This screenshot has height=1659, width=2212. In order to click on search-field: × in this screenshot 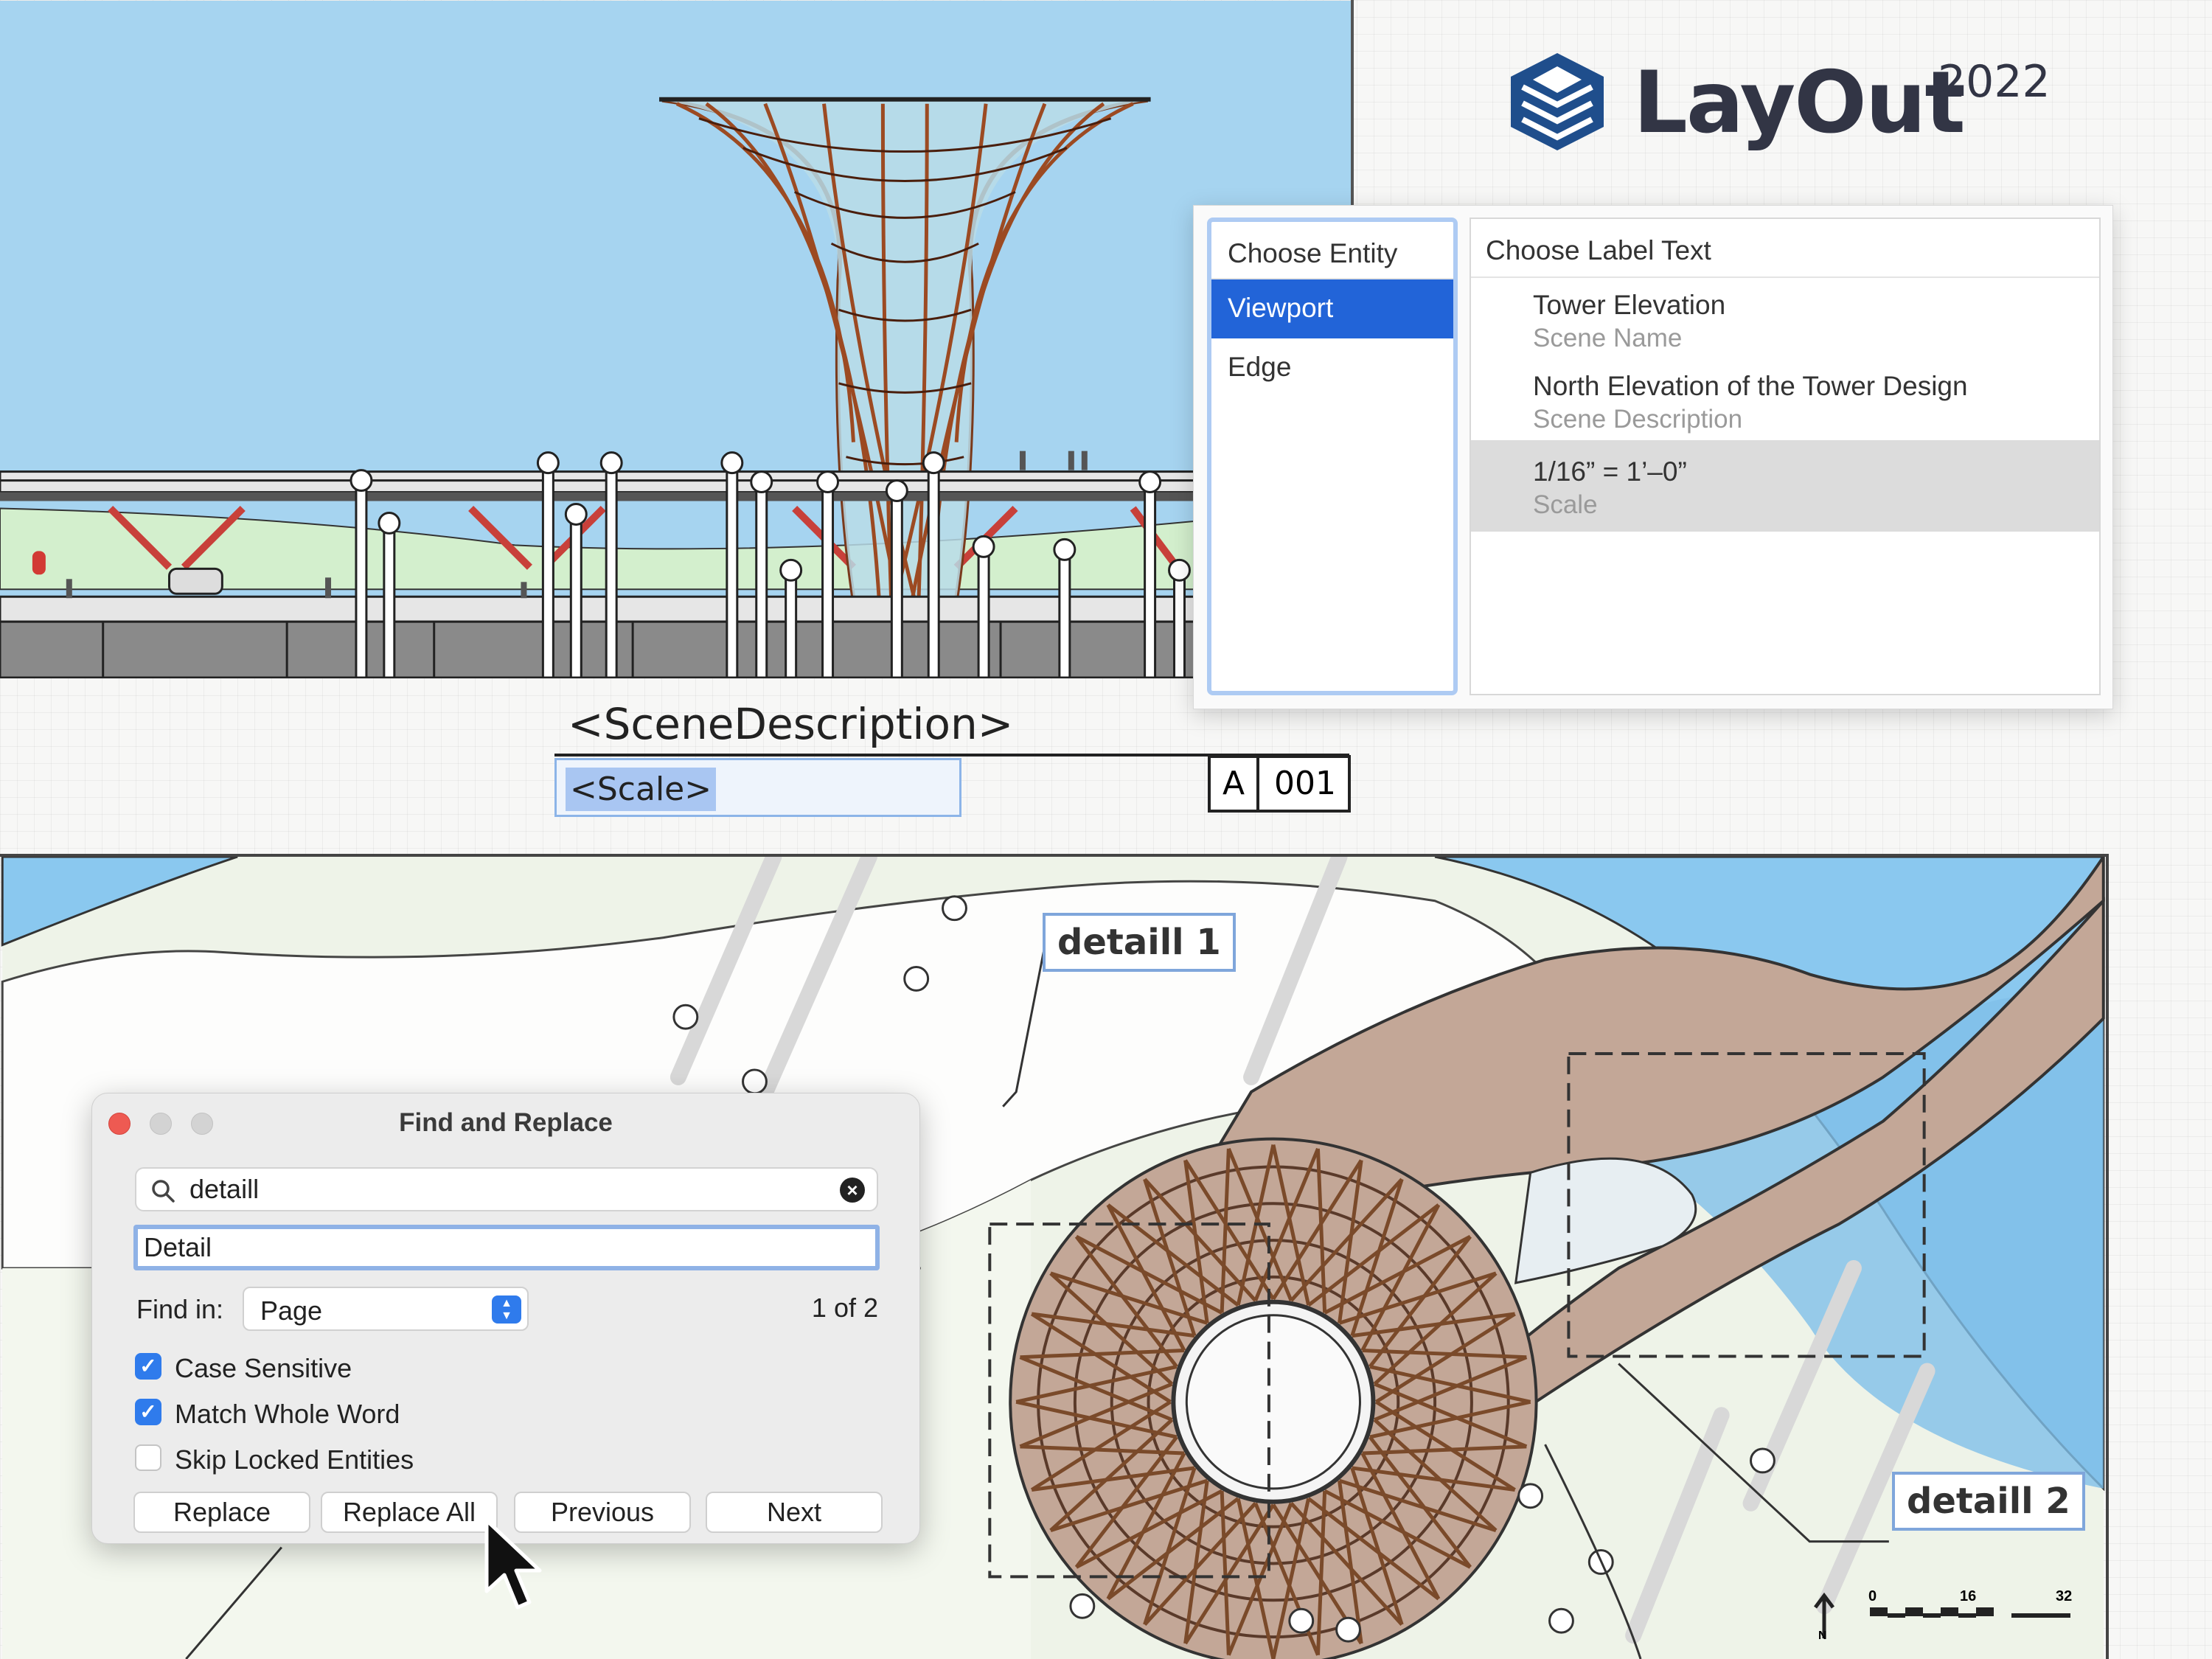, I will do `click(506, 1189)`.